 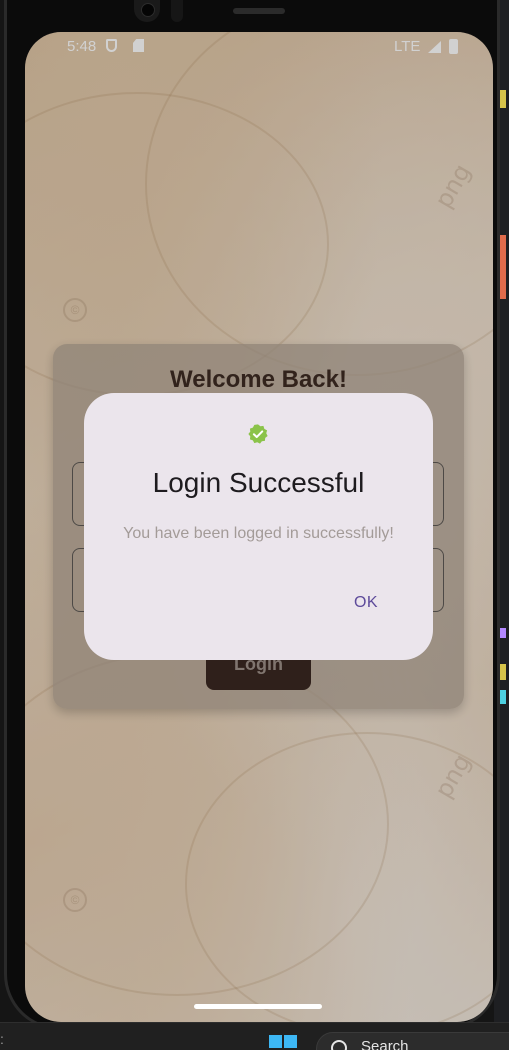 I want to click on taskbar-search-box: Search, so click(x=412, y=1041).